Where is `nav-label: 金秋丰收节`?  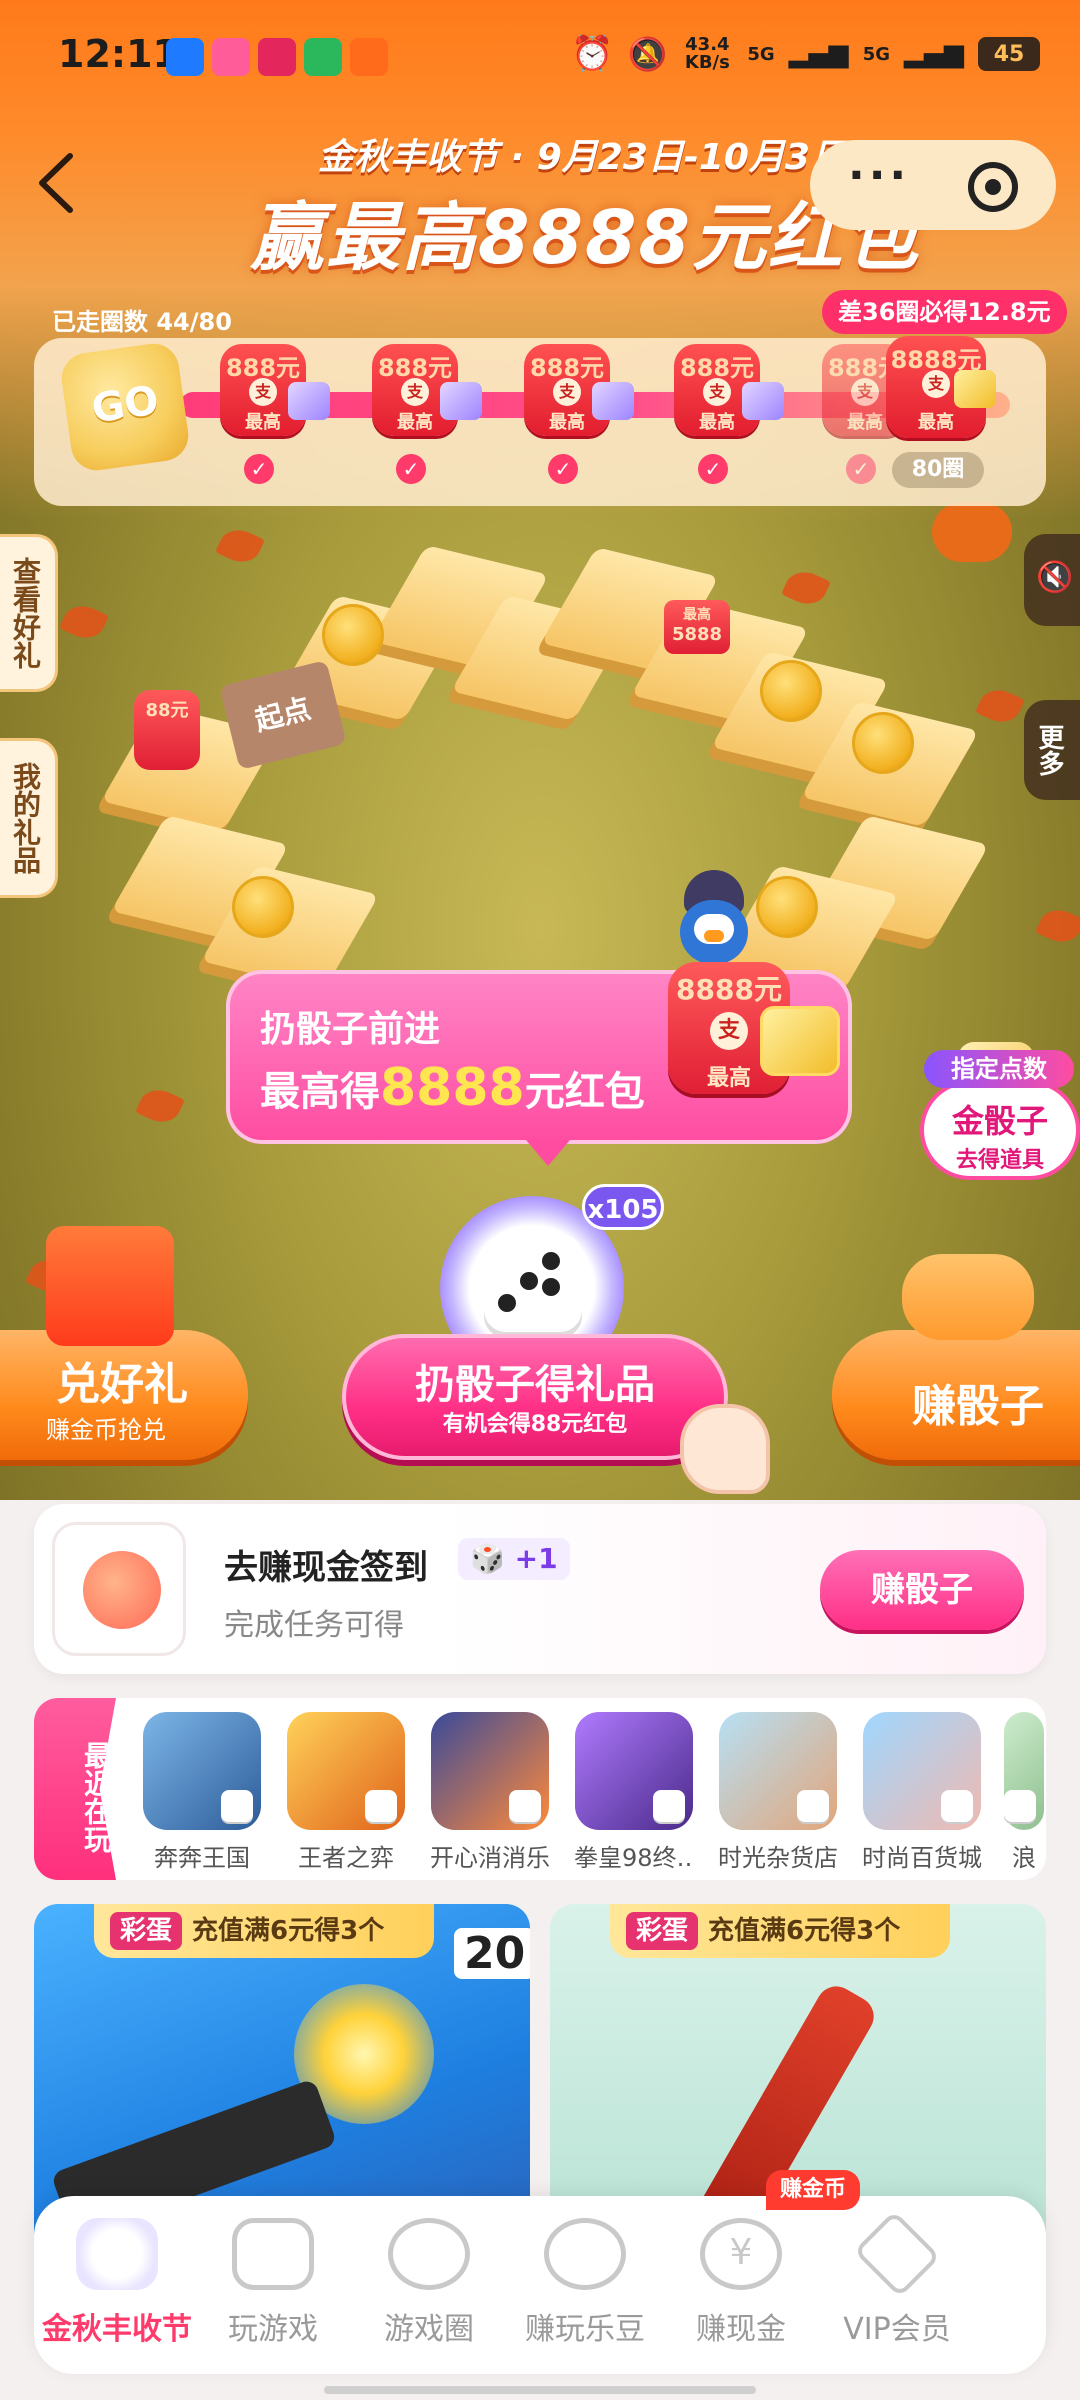
nav-label: 金秋丰收节 is located at coordinates (117, 2329).